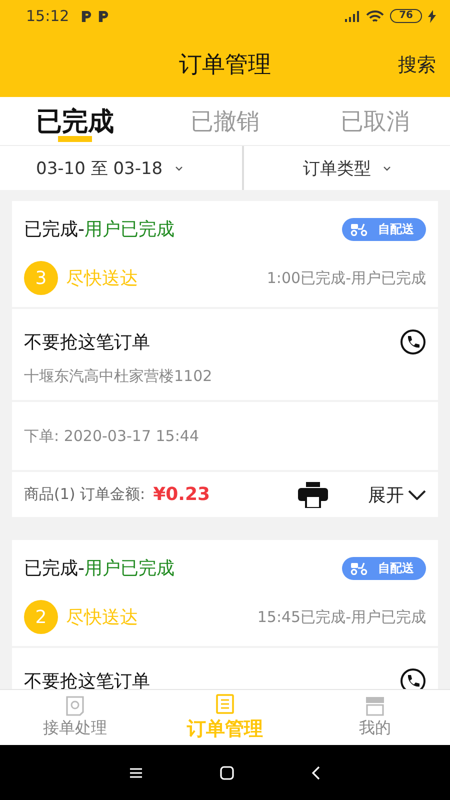  What do you see at coordinates (346, 278) in the screenshot?
I see `progress-text: 1:00已完成-用户已完成` at bounding box center [346, 278].